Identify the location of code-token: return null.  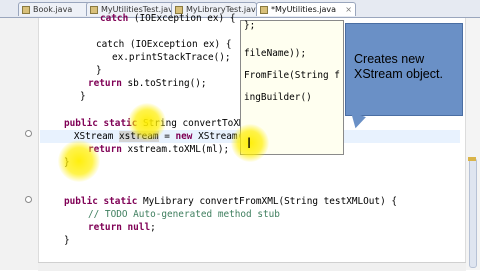
(119, 227).